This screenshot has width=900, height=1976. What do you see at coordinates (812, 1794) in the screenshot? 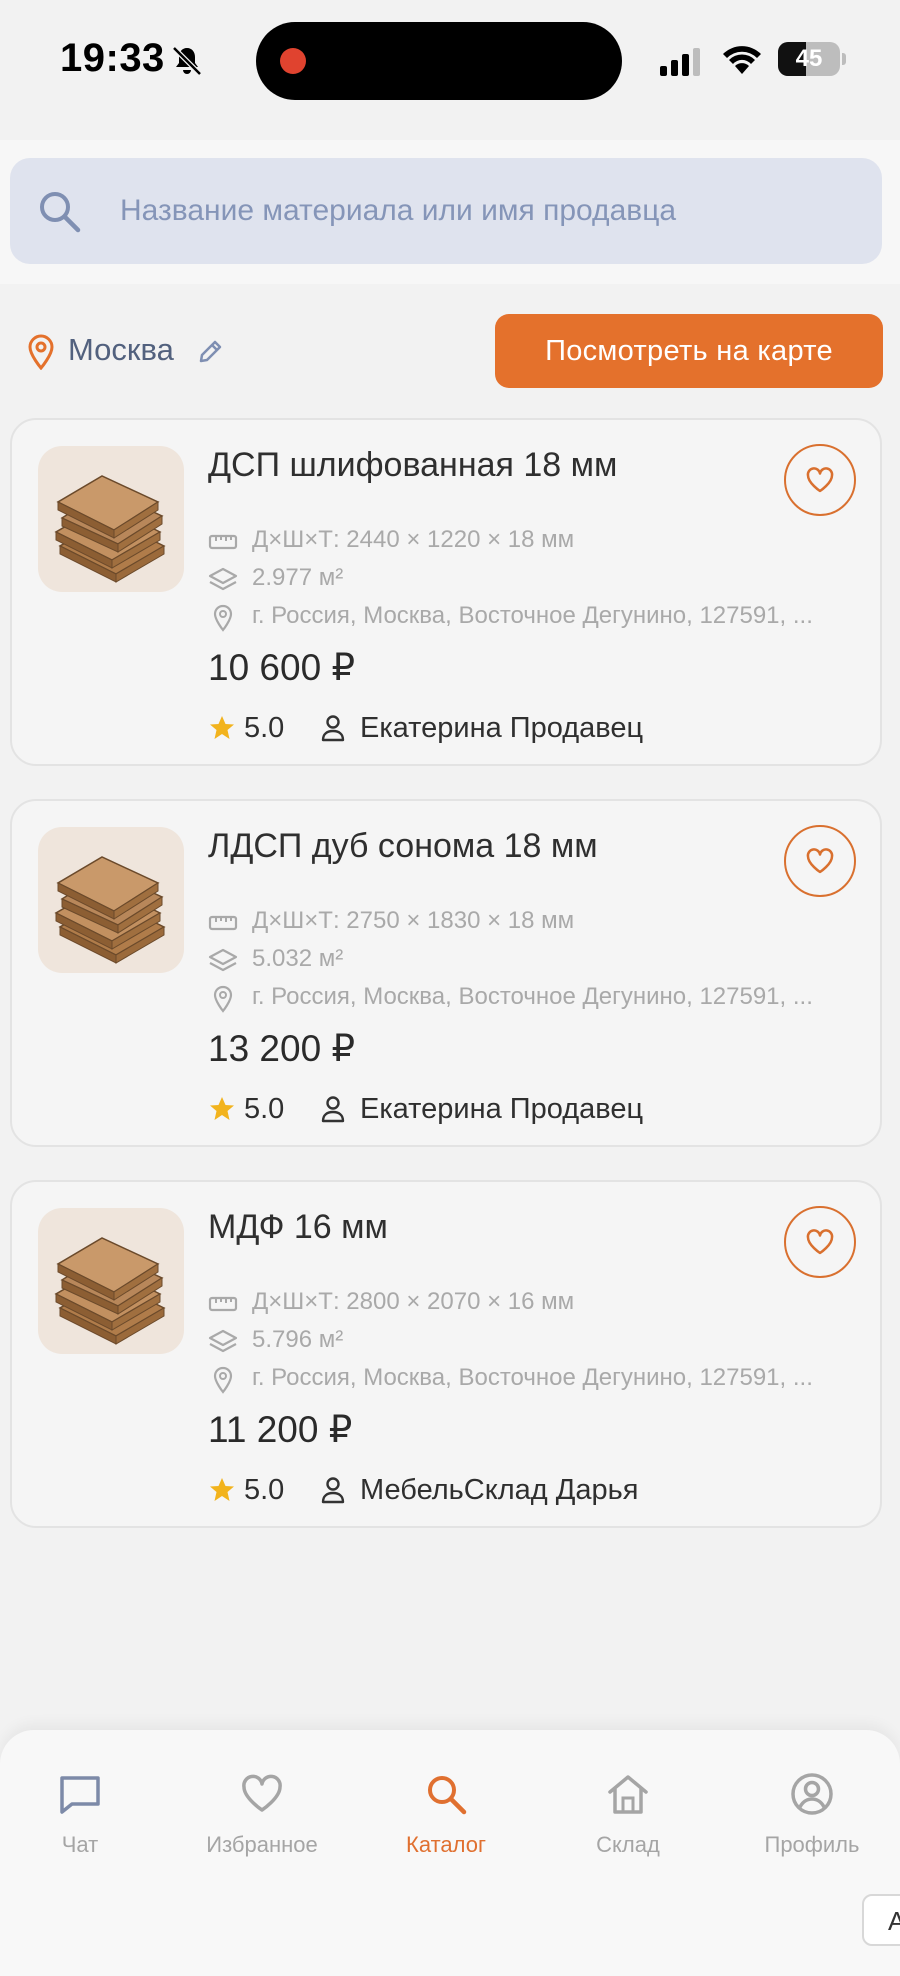
I see `profile-icon` at bounding box center [812, 1794].